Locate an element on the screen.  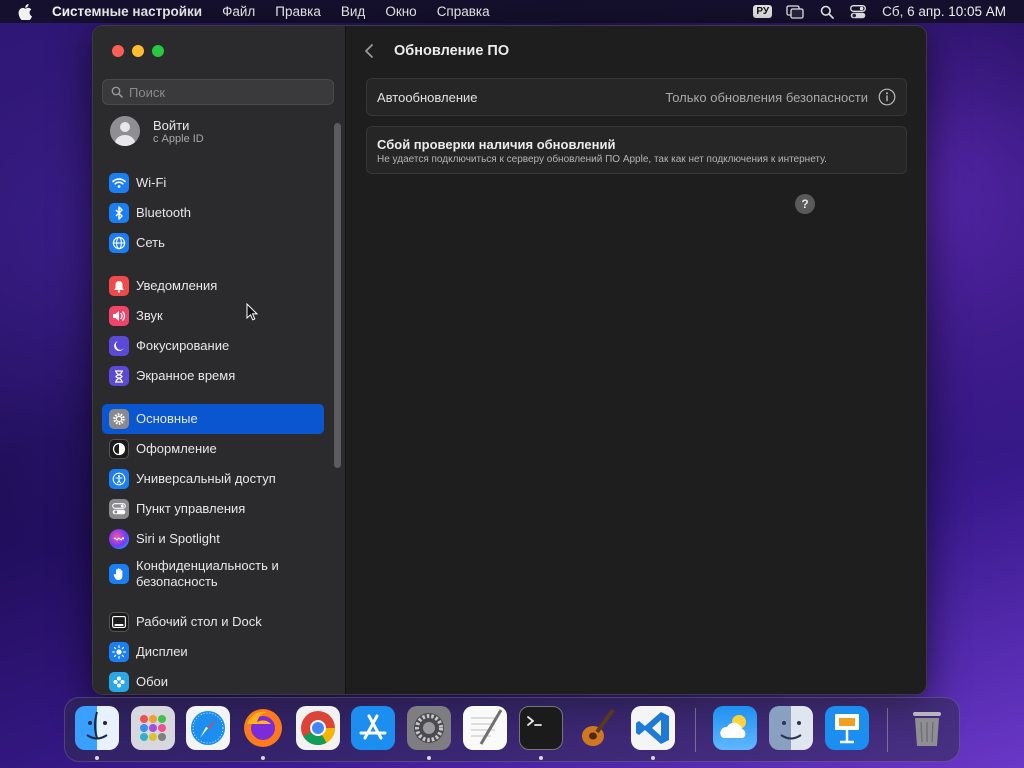
info-icon is located at coordinates (887, 97).